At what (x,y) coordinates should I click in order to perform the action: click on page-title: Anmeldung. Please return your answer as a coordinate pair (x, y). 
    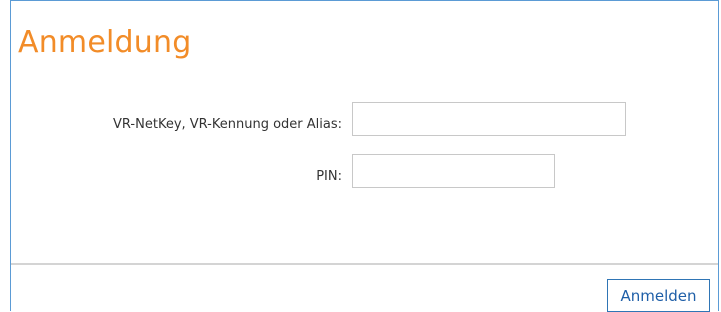
    Looking at the image, I should click on (105, 42).